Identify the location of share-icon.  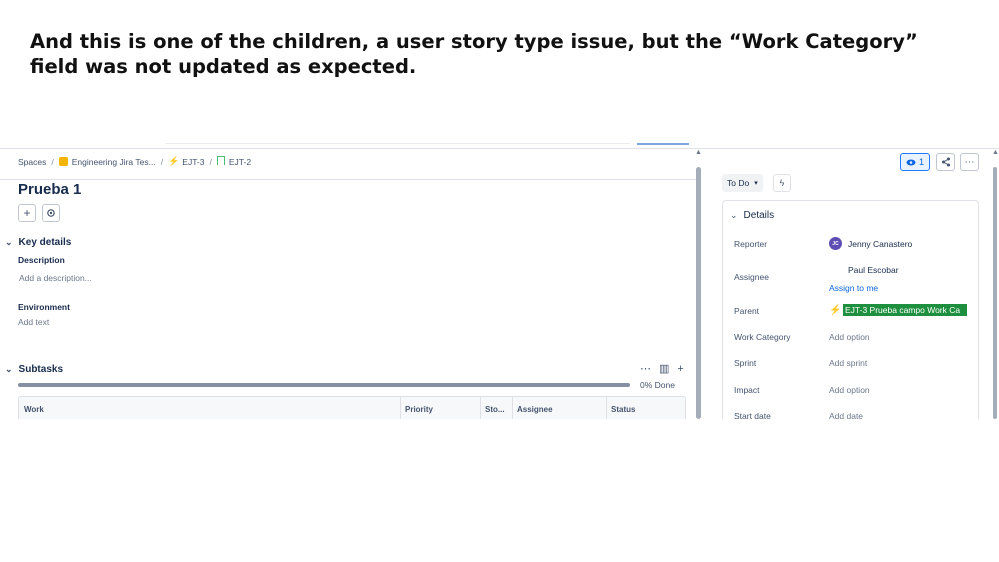
(945, 162).